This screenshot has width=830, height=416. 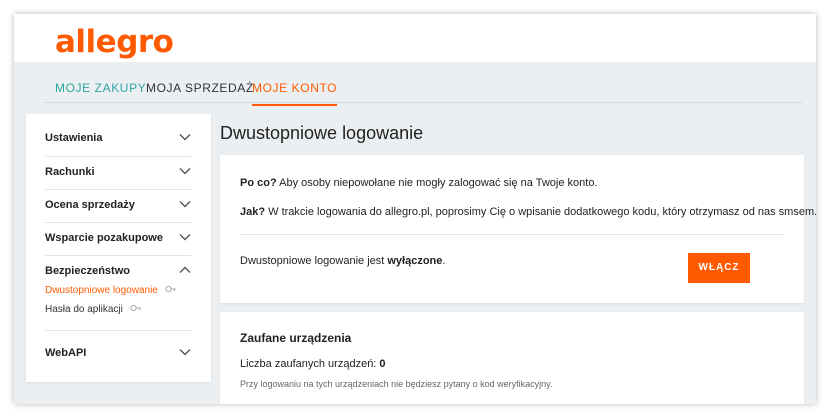 I want to click on sidebar-item-ocena-sprzedazy: Ocena sprzedaży, so click(x=118, y=206).